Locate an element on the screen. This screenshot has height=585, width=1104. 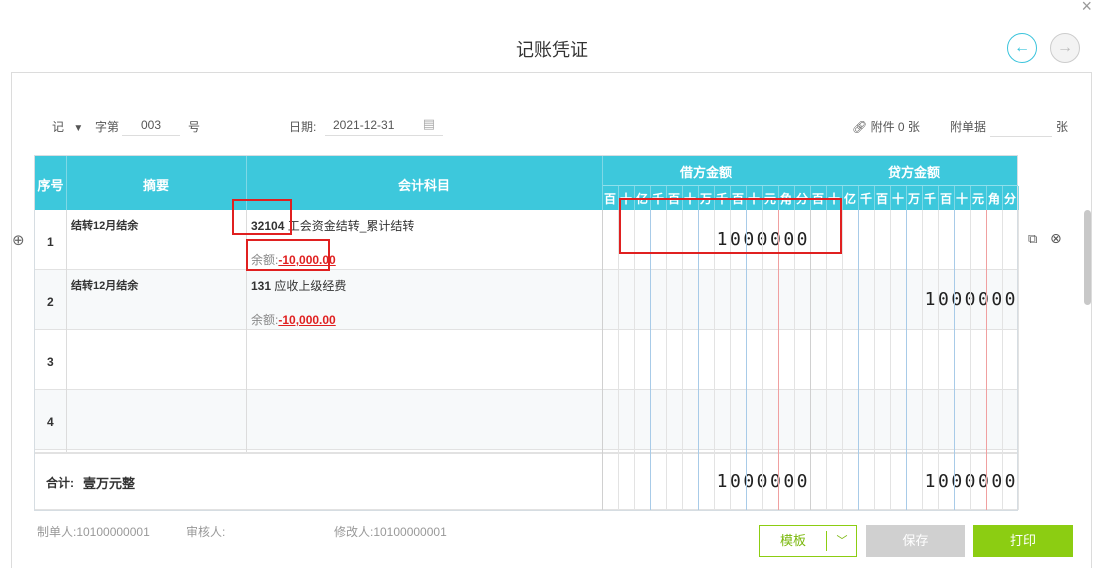
template-button-label: 模板 is located at coordinates (793, 541).